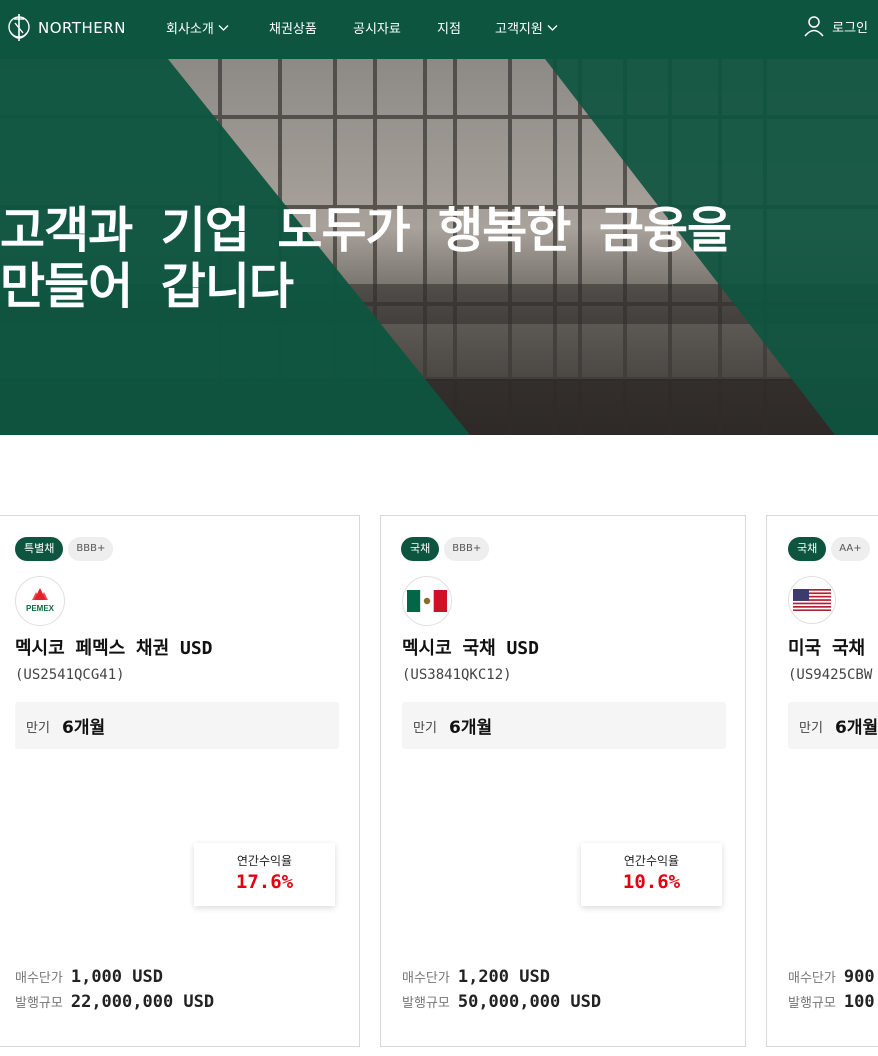 The width and height of the screenshot is (878, 1056). I want to click on price-row: 매수단가 1,000 USD, so click(89, 977).